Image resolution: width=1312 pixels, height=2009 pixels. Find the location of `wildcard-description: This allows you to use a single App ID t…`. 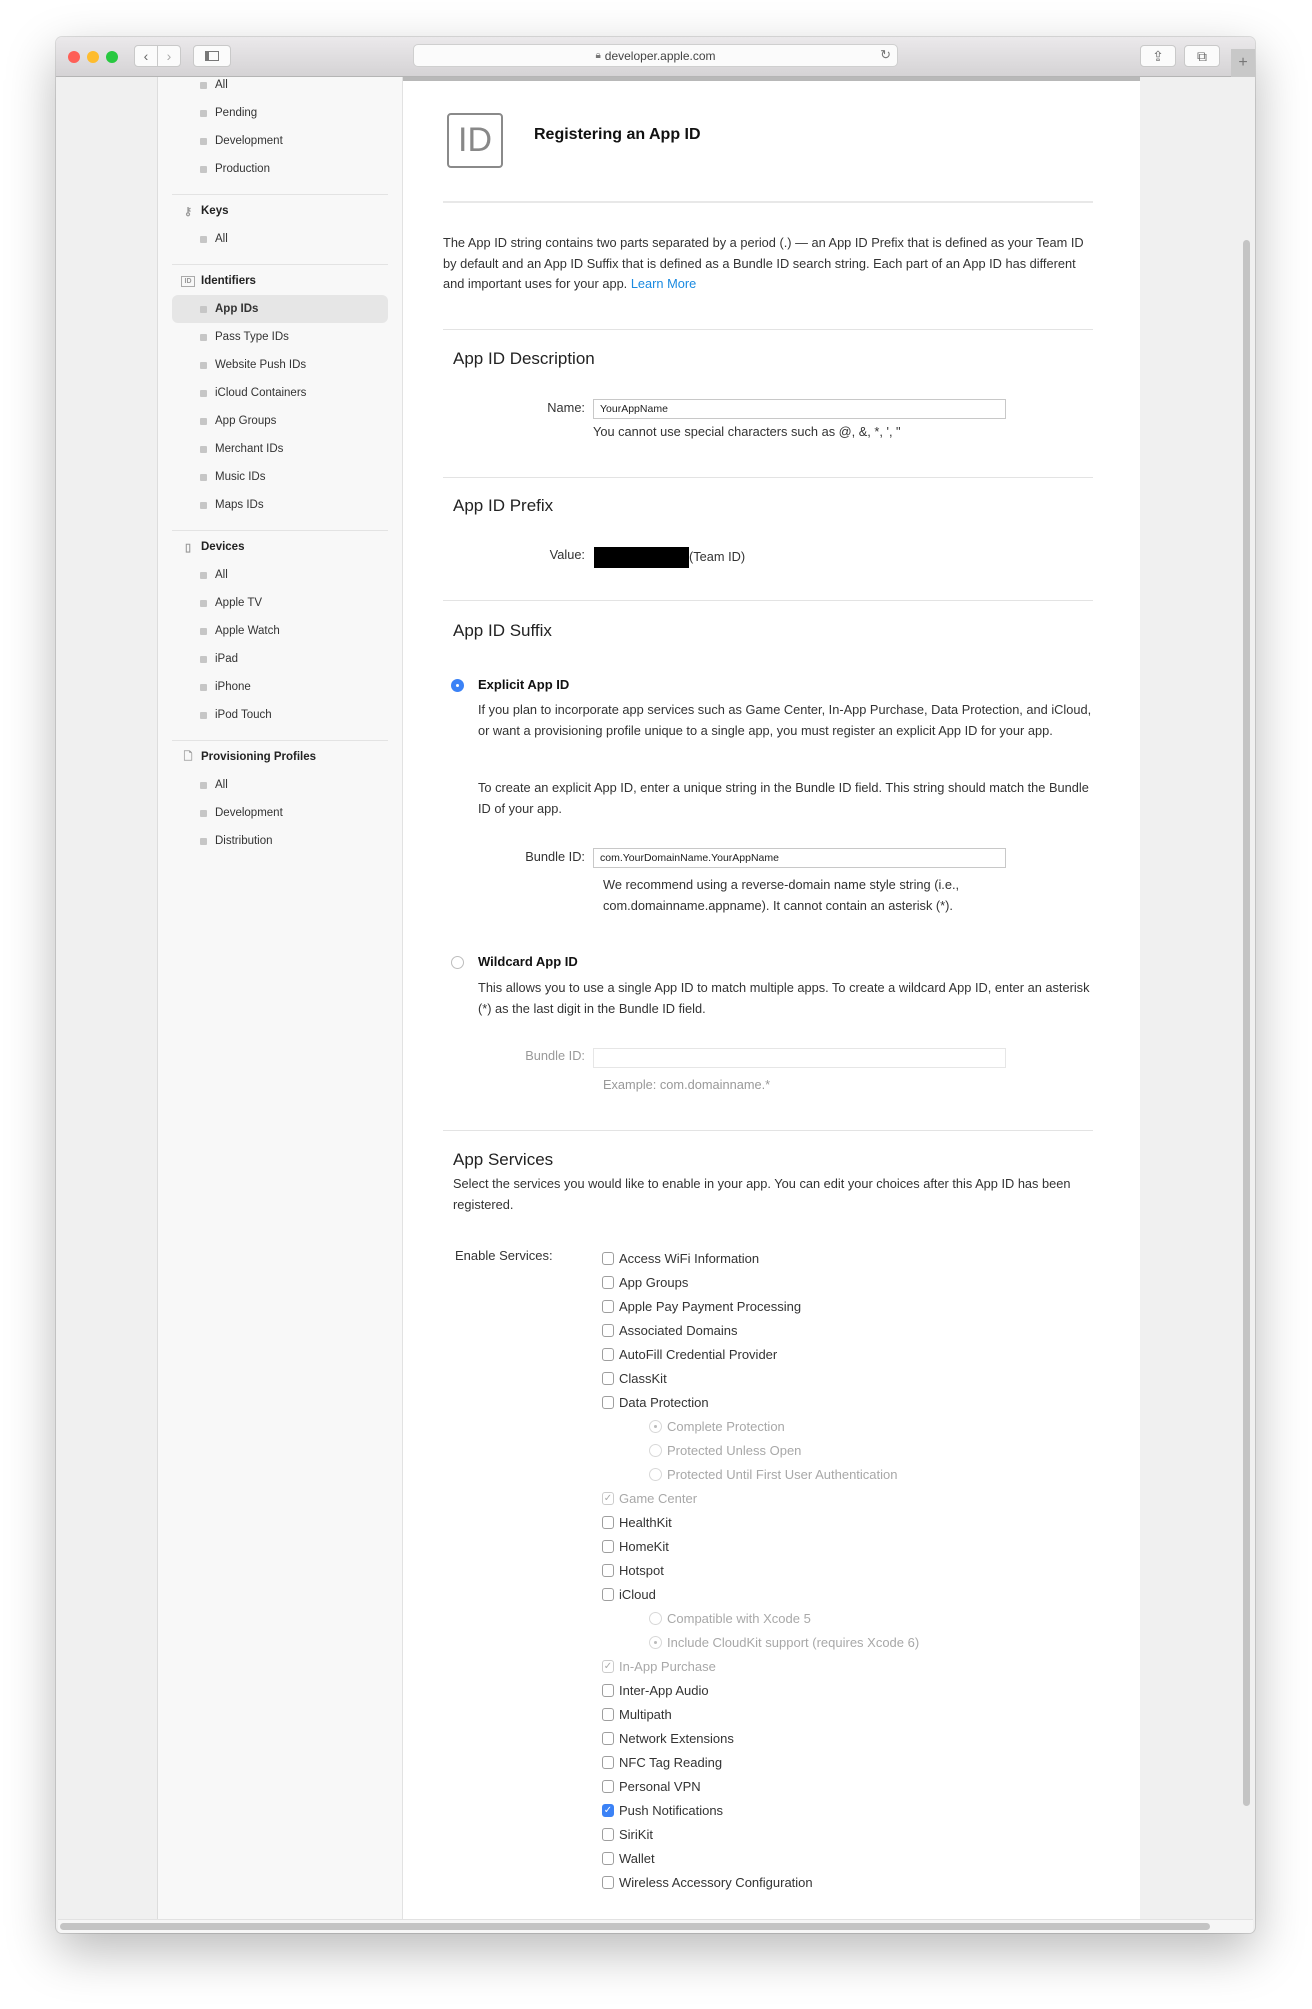

wildcard-description: This allows you to use a single App ID t… is located at coordinates (784, 998).